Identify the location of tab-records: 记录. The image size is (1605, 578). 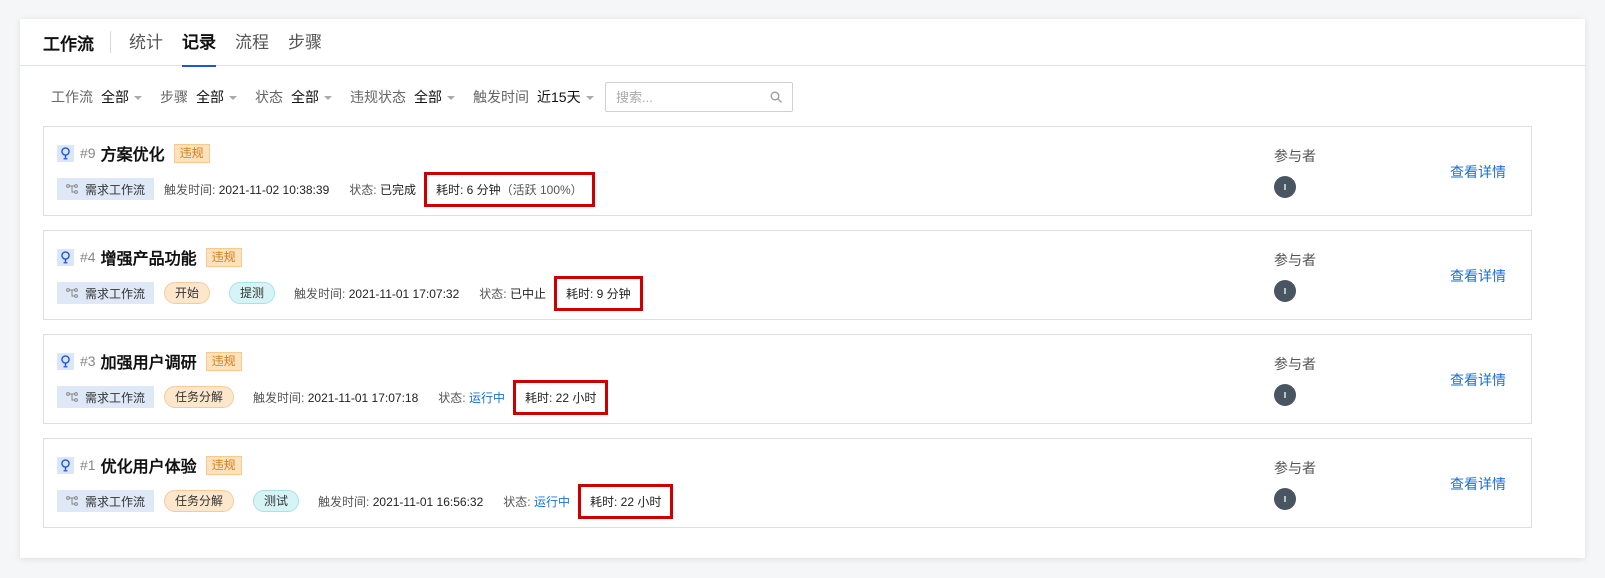
(199, 43).